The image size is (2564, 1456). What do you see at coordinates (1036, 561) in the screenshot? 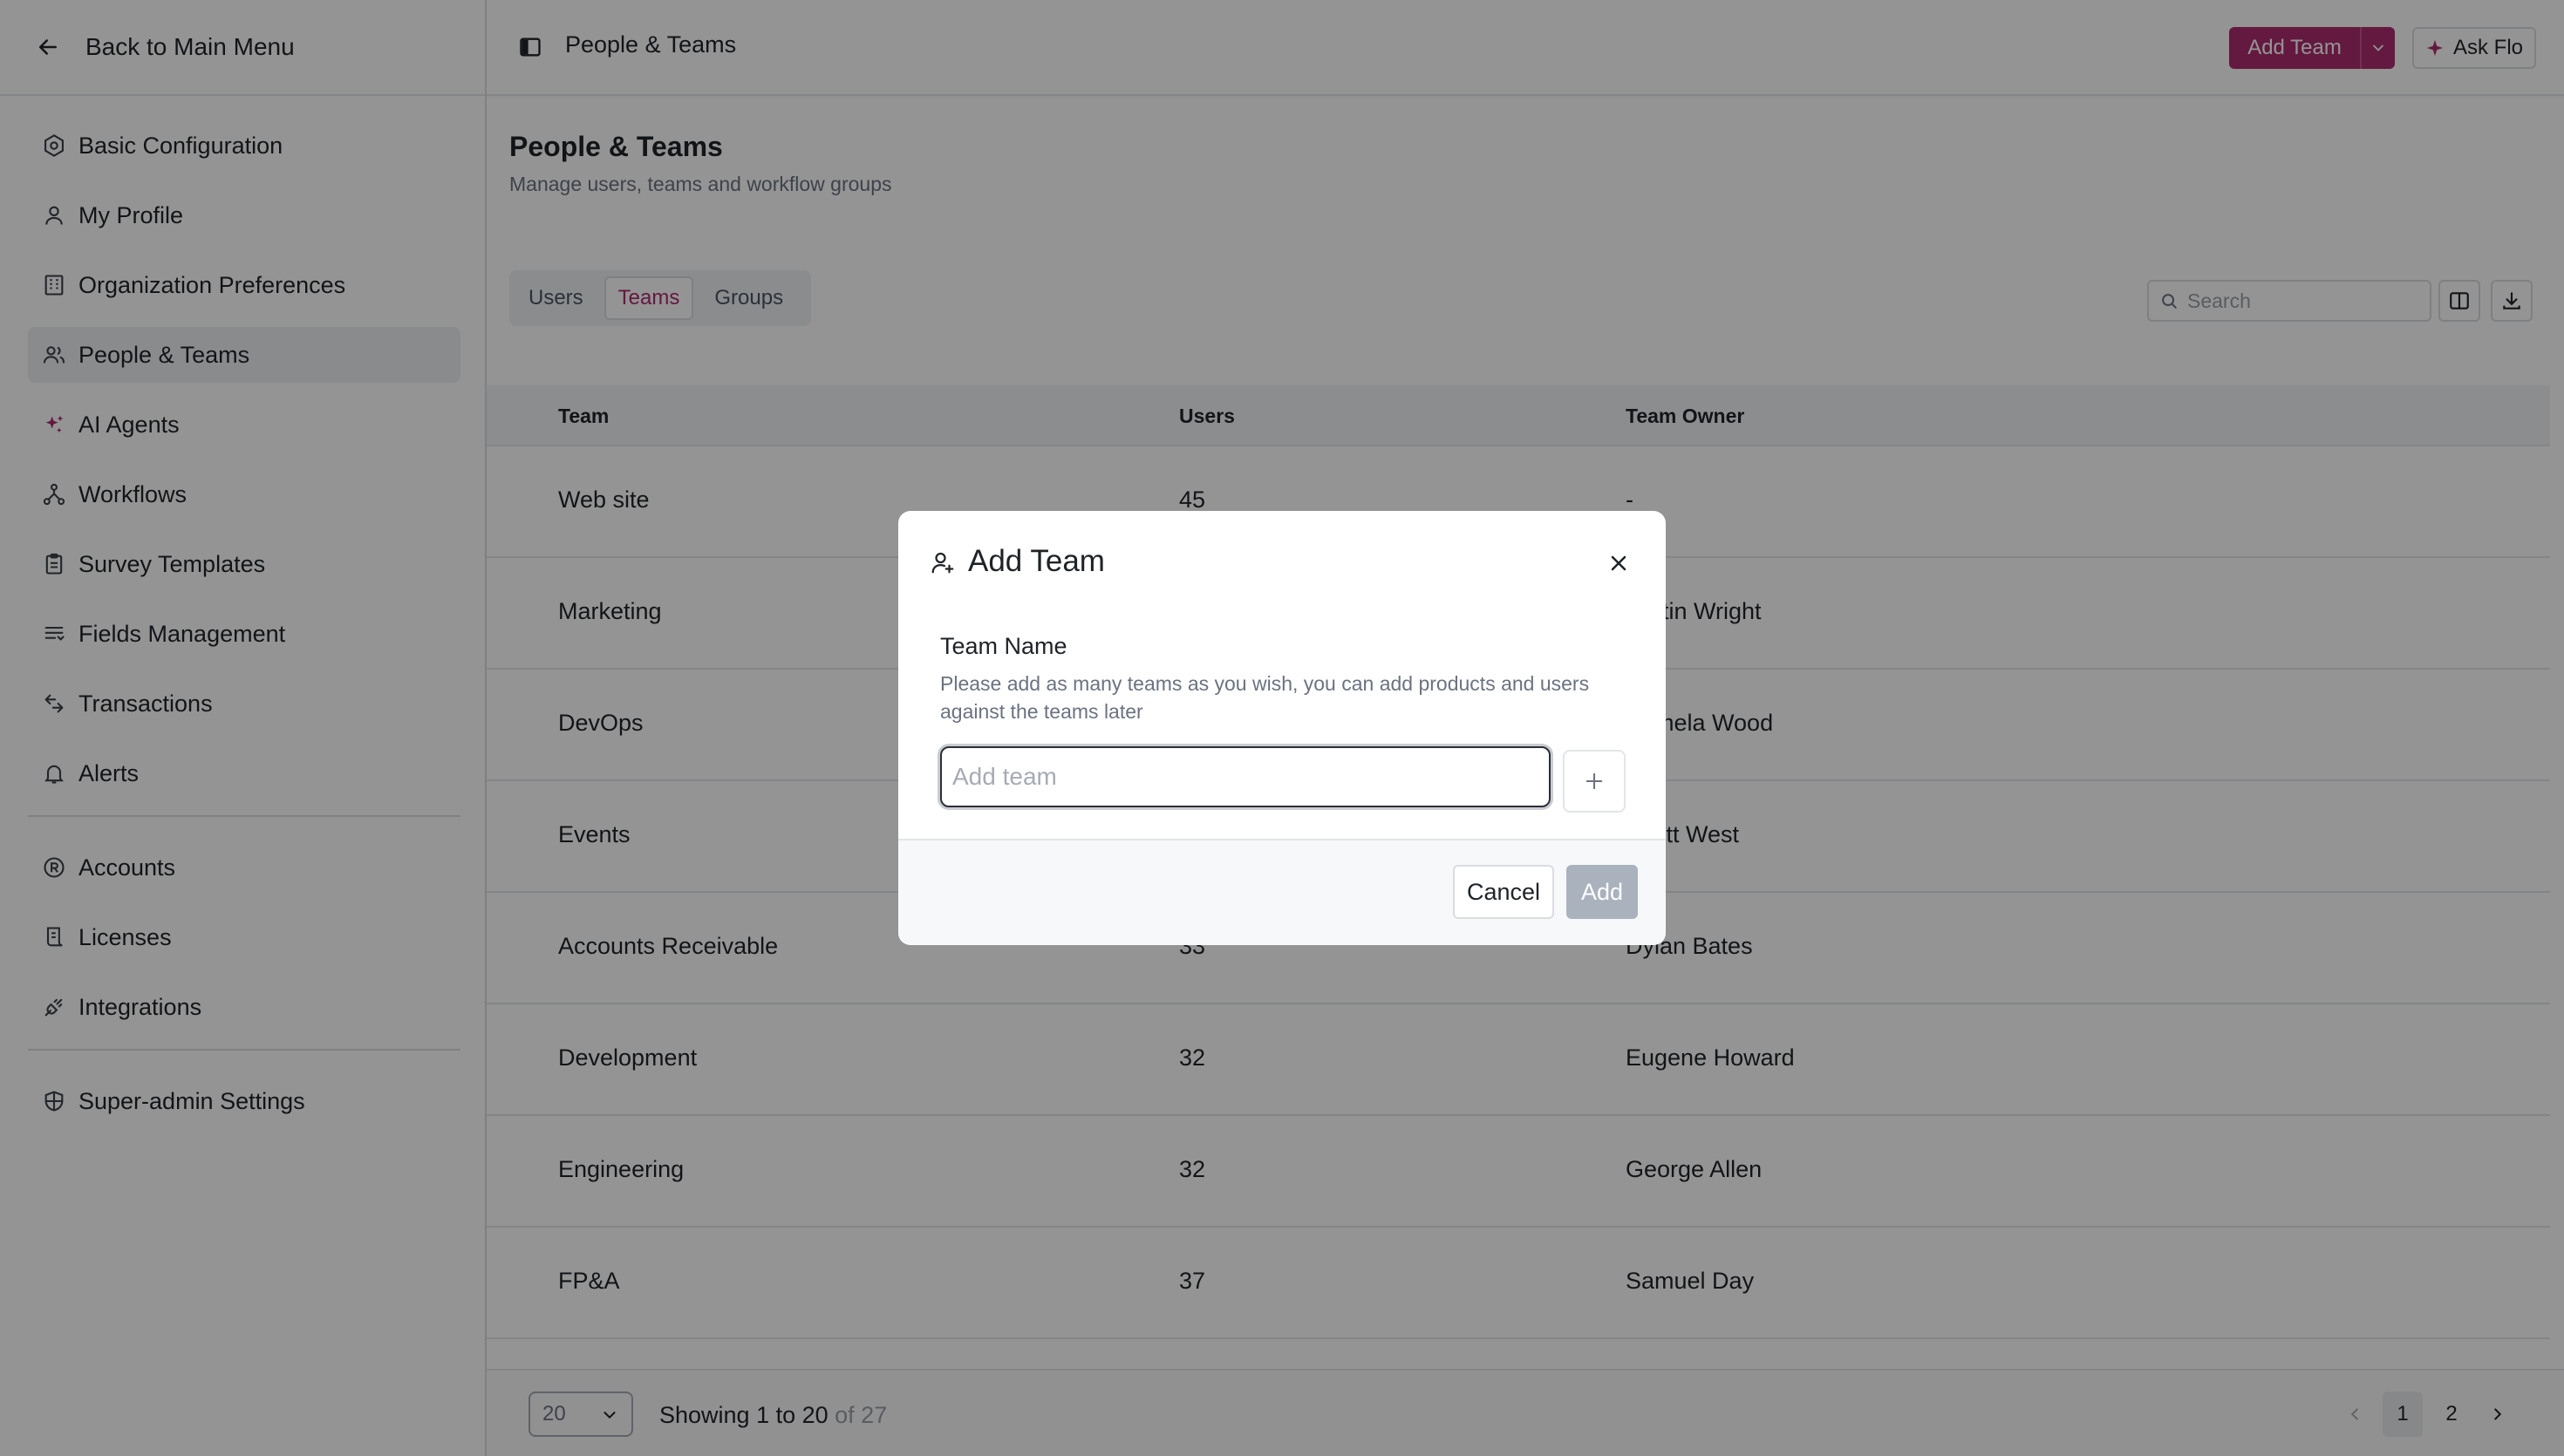
I see `dialog-title: Add Team` at bounding box center [1036, 561].